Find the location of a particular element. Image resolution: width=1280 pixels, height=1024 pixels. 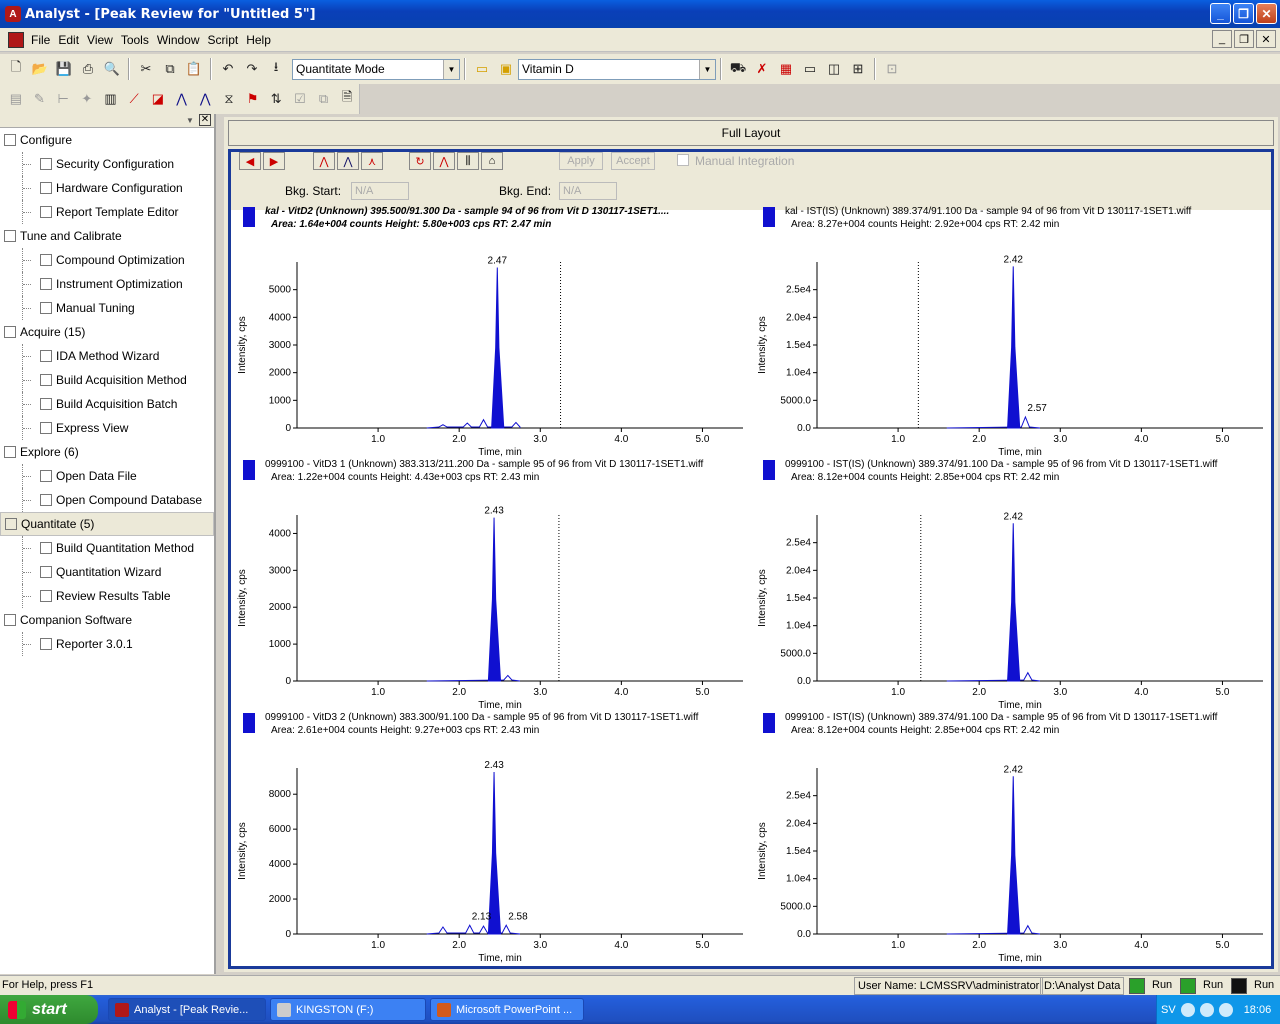

manual-integration-checkbox is located at coordinates (683, 160).